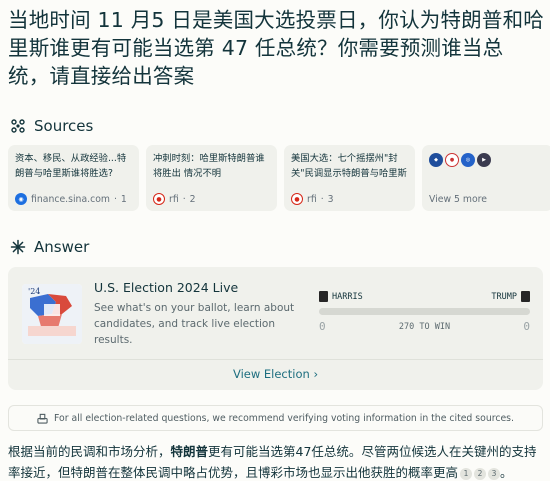 This screenshot has width=550, height=481. What do you see at coordinates (504, 296) in the screenshot?
I see `right-candidate-name: TRUMP` at bounding box center [504, 296].